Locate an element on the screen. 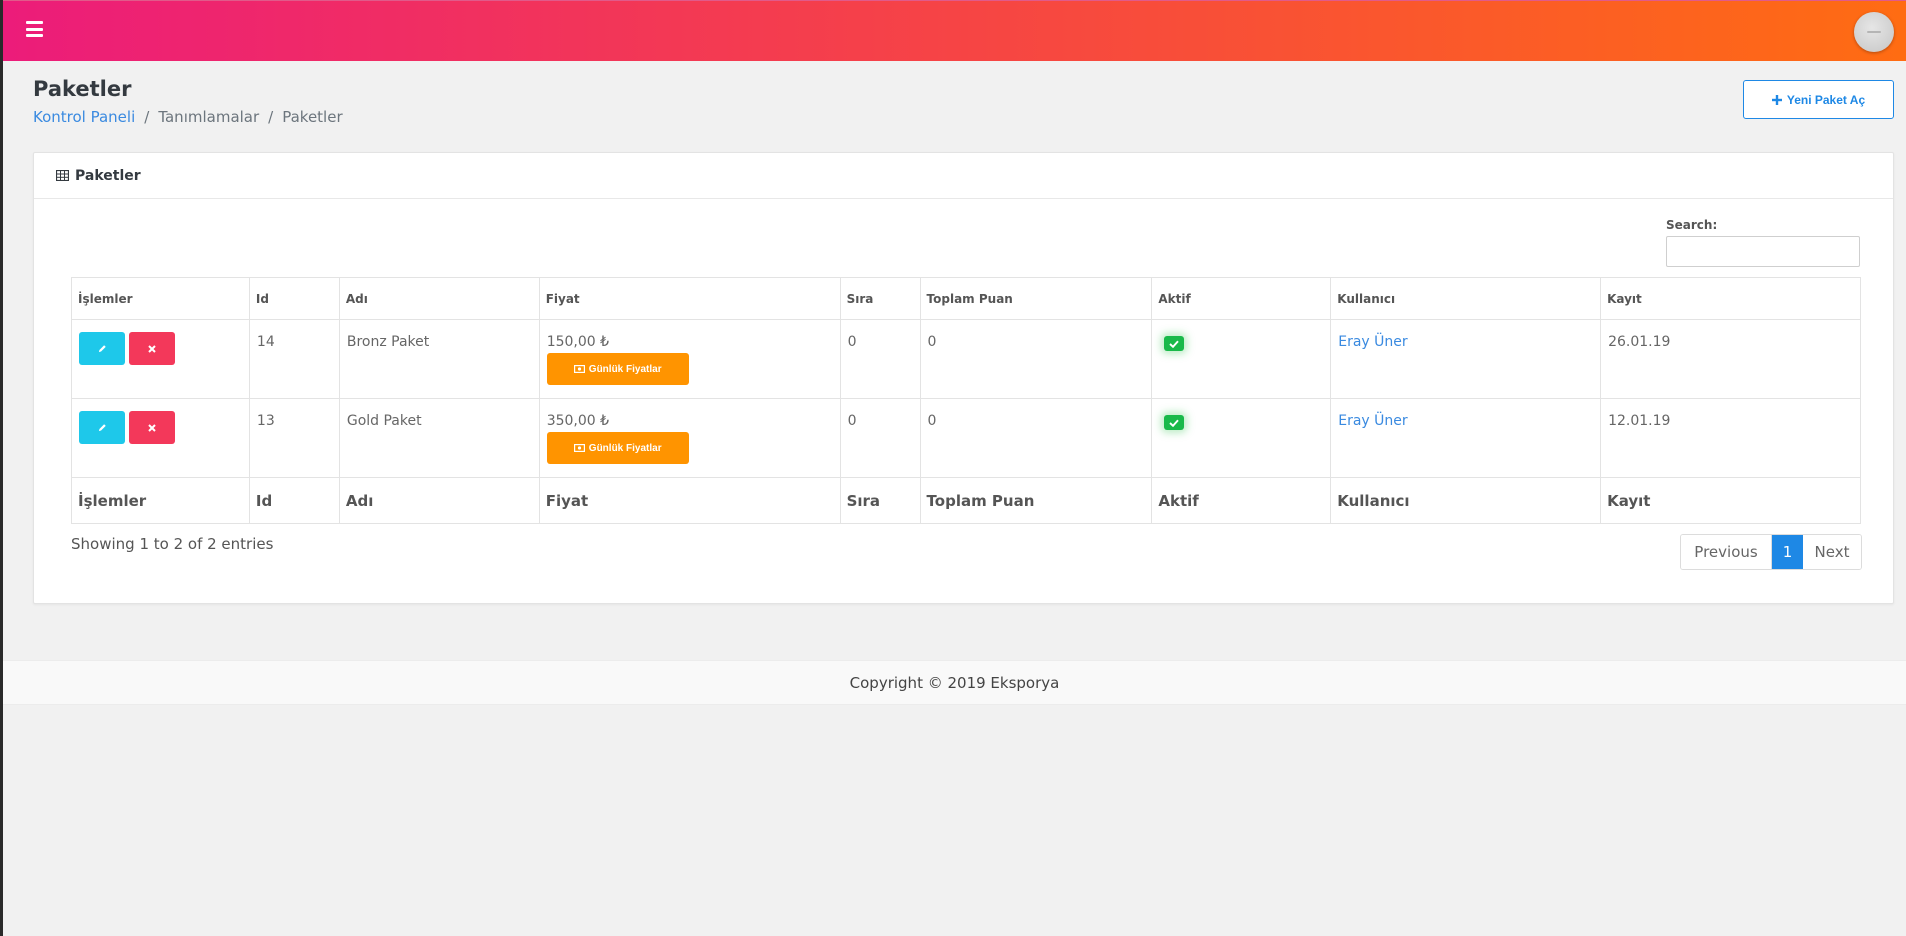 The width and height of the screenshot is (1906, 936). column-header-user: Kullanıcı is located at coordinates (1466, 298).